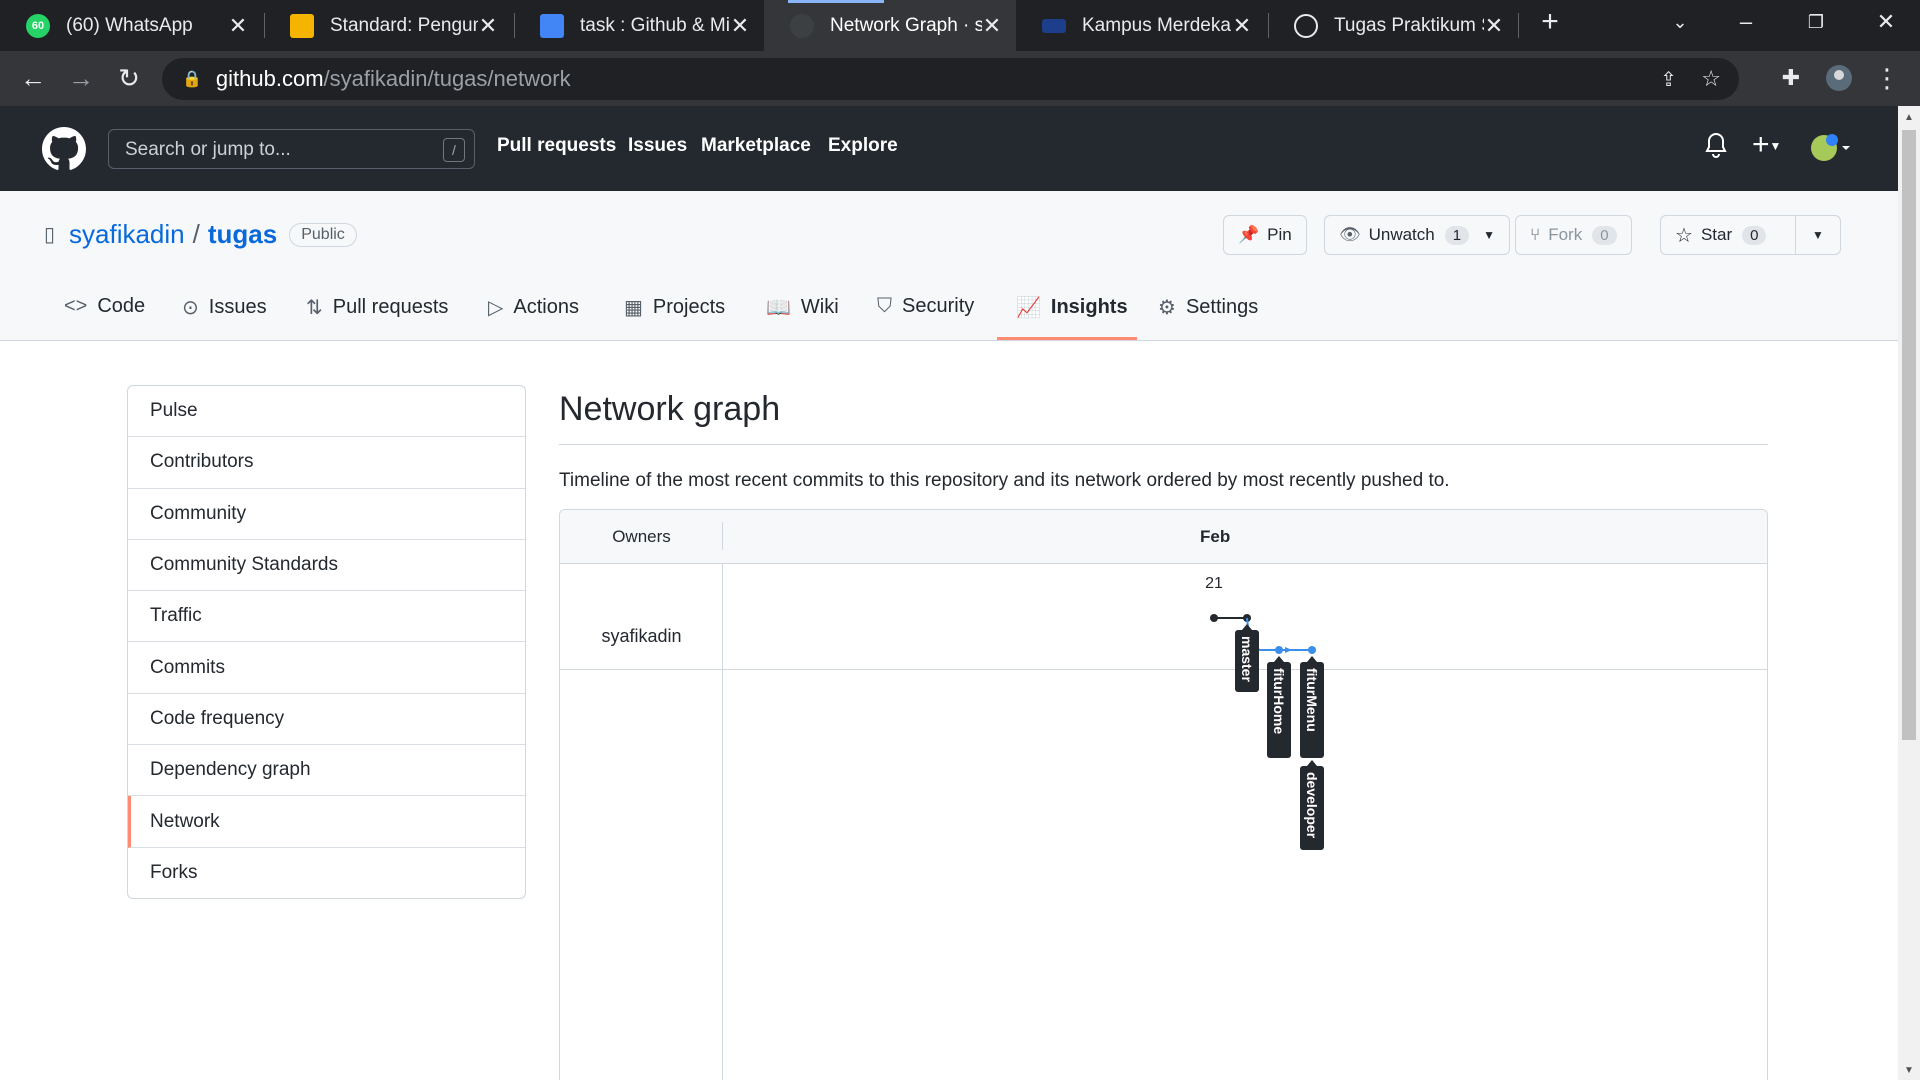 Image resolution: width=1920 pixels, height=1080 pixels. Describe the element at coordinates (756, 146) in the screenshot. I see `nav-marketplace: Marketplace` at that location.